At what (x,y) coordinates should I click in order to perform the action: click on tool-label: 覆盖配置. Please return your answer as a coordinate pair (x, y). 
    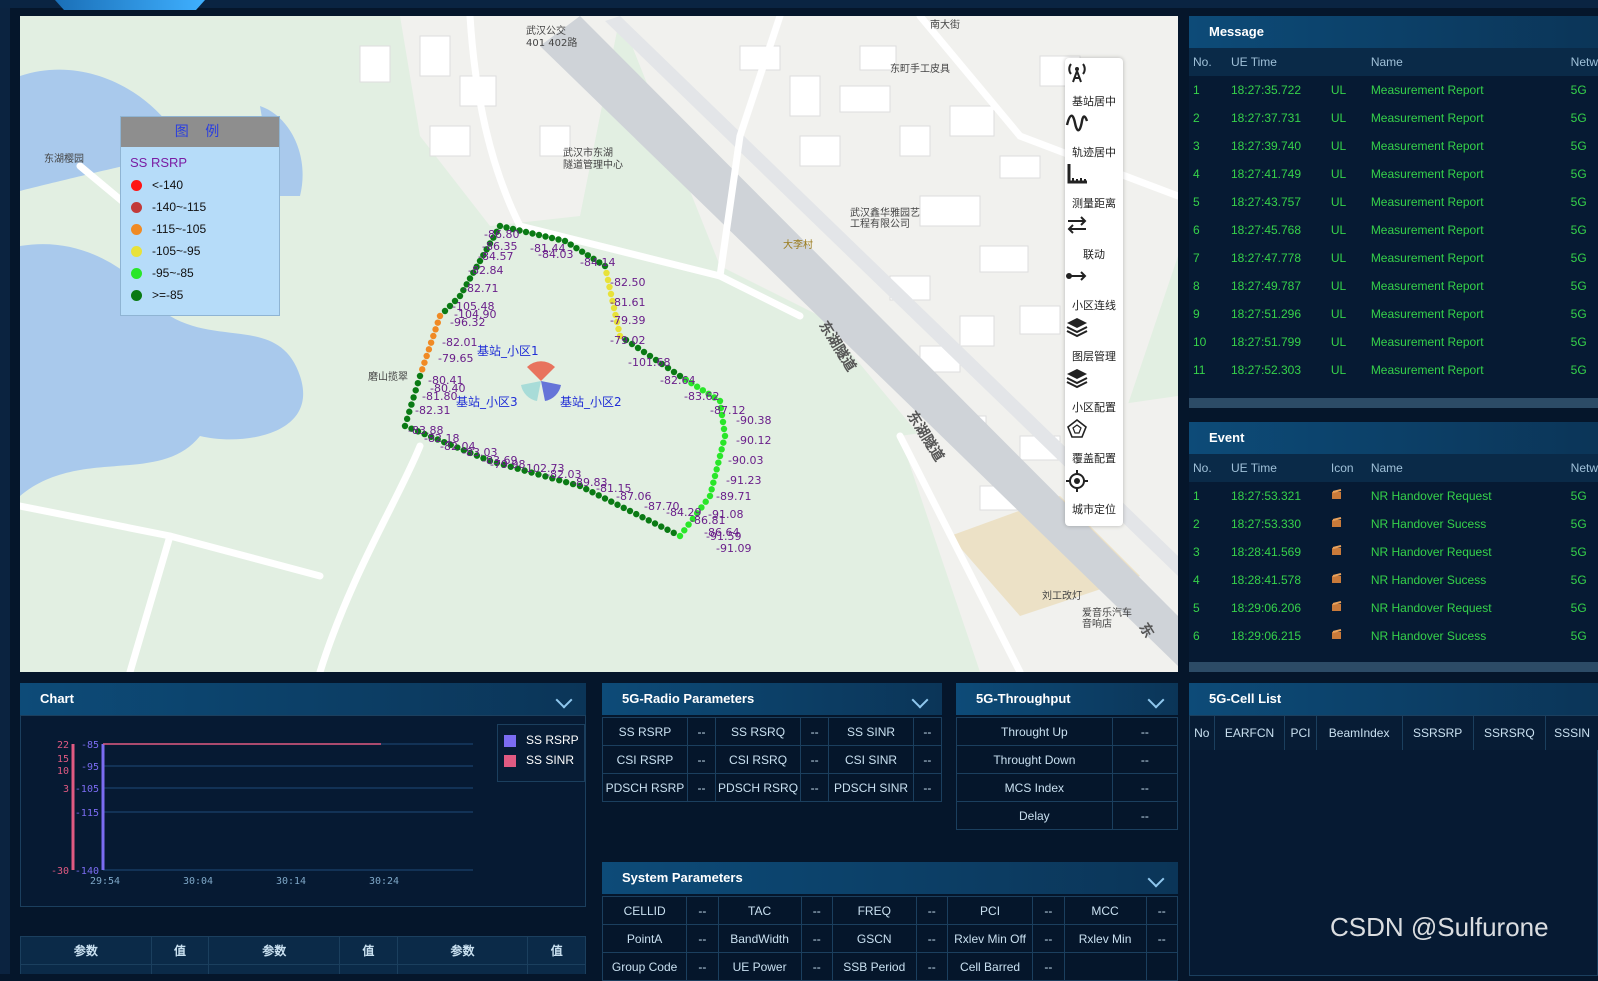
    Looking at the image, I should click on (1094, 458).